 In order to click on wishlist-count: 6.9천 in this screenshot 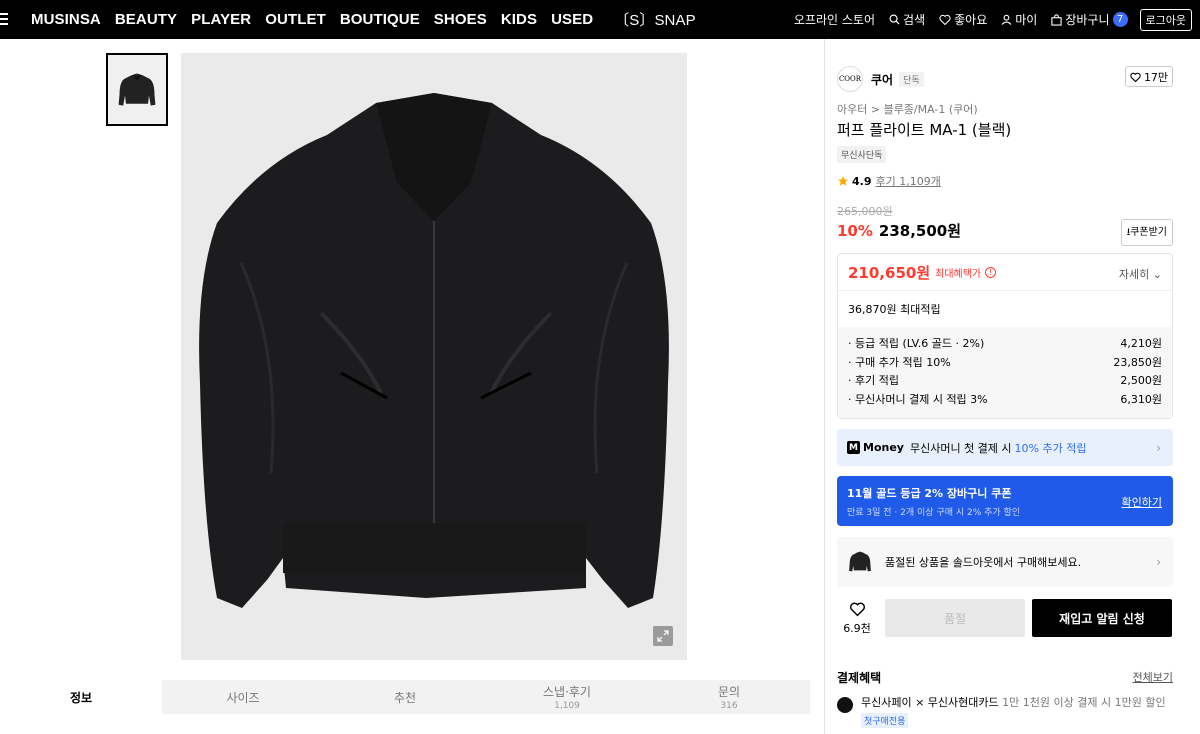, I will do `click(857, 628)`.